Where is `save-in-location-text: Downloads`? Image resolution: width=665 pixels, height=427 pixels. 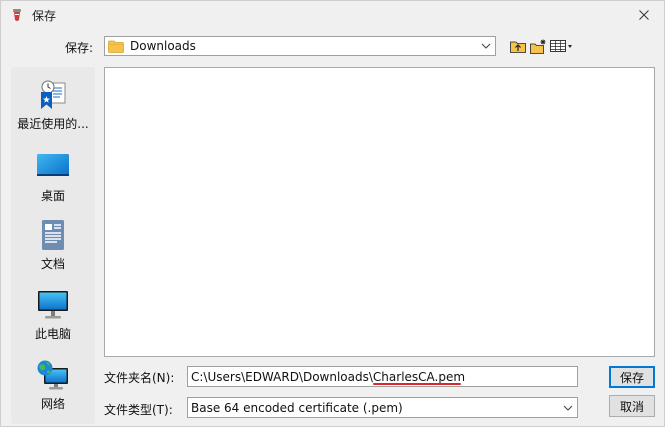
save-in-location-text: Downloads is located at coordinates (163, 46).